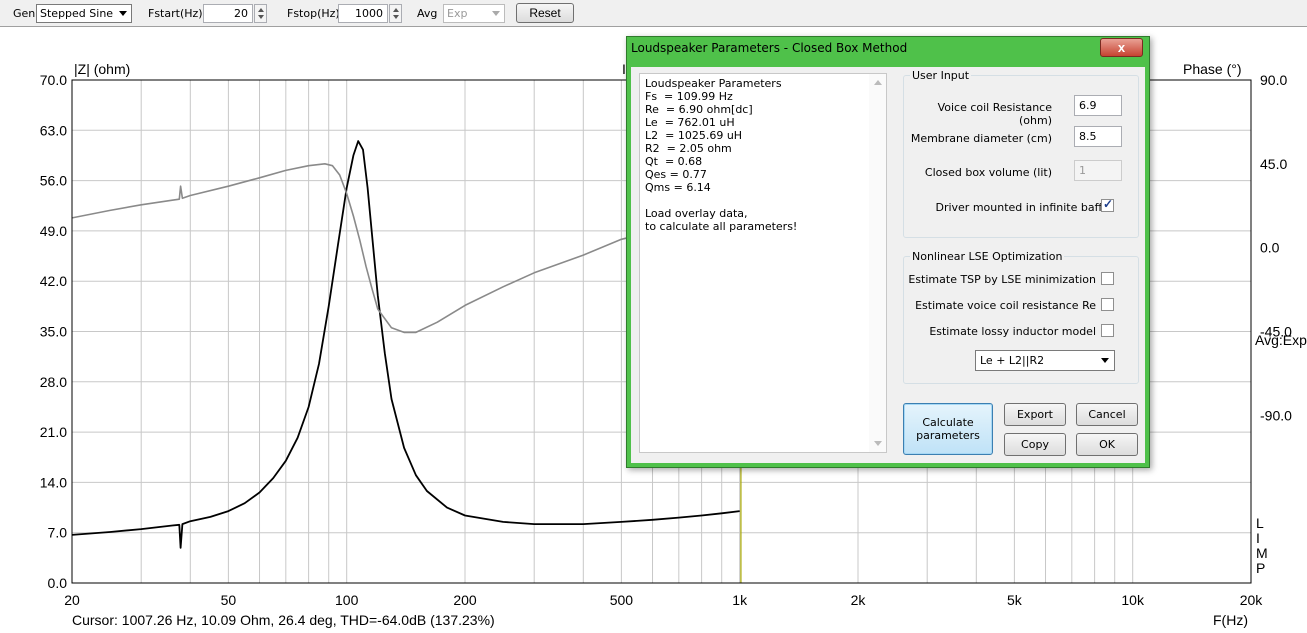 This screenshot has width=1307, height=633. What do you see at coordinates (1273, 164) in the screenshot?
I see `y2-tick-label: 45.0` at bounding box center [1273, 164].